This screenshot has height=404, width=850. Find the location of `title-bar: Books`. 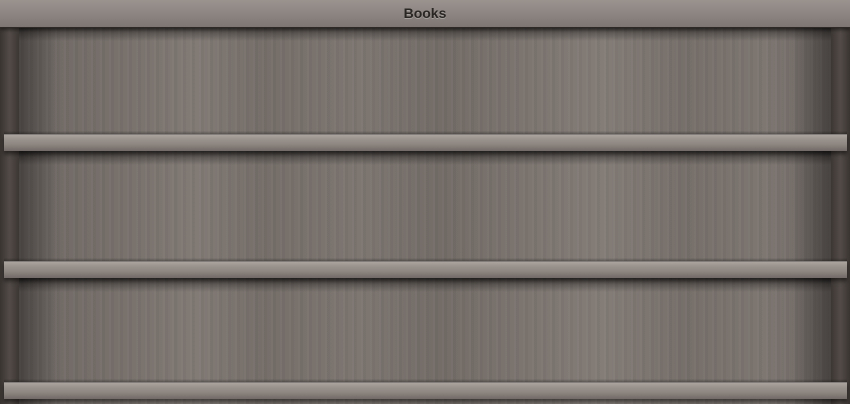

title-bar: Books is located at coordinates (425, 14).